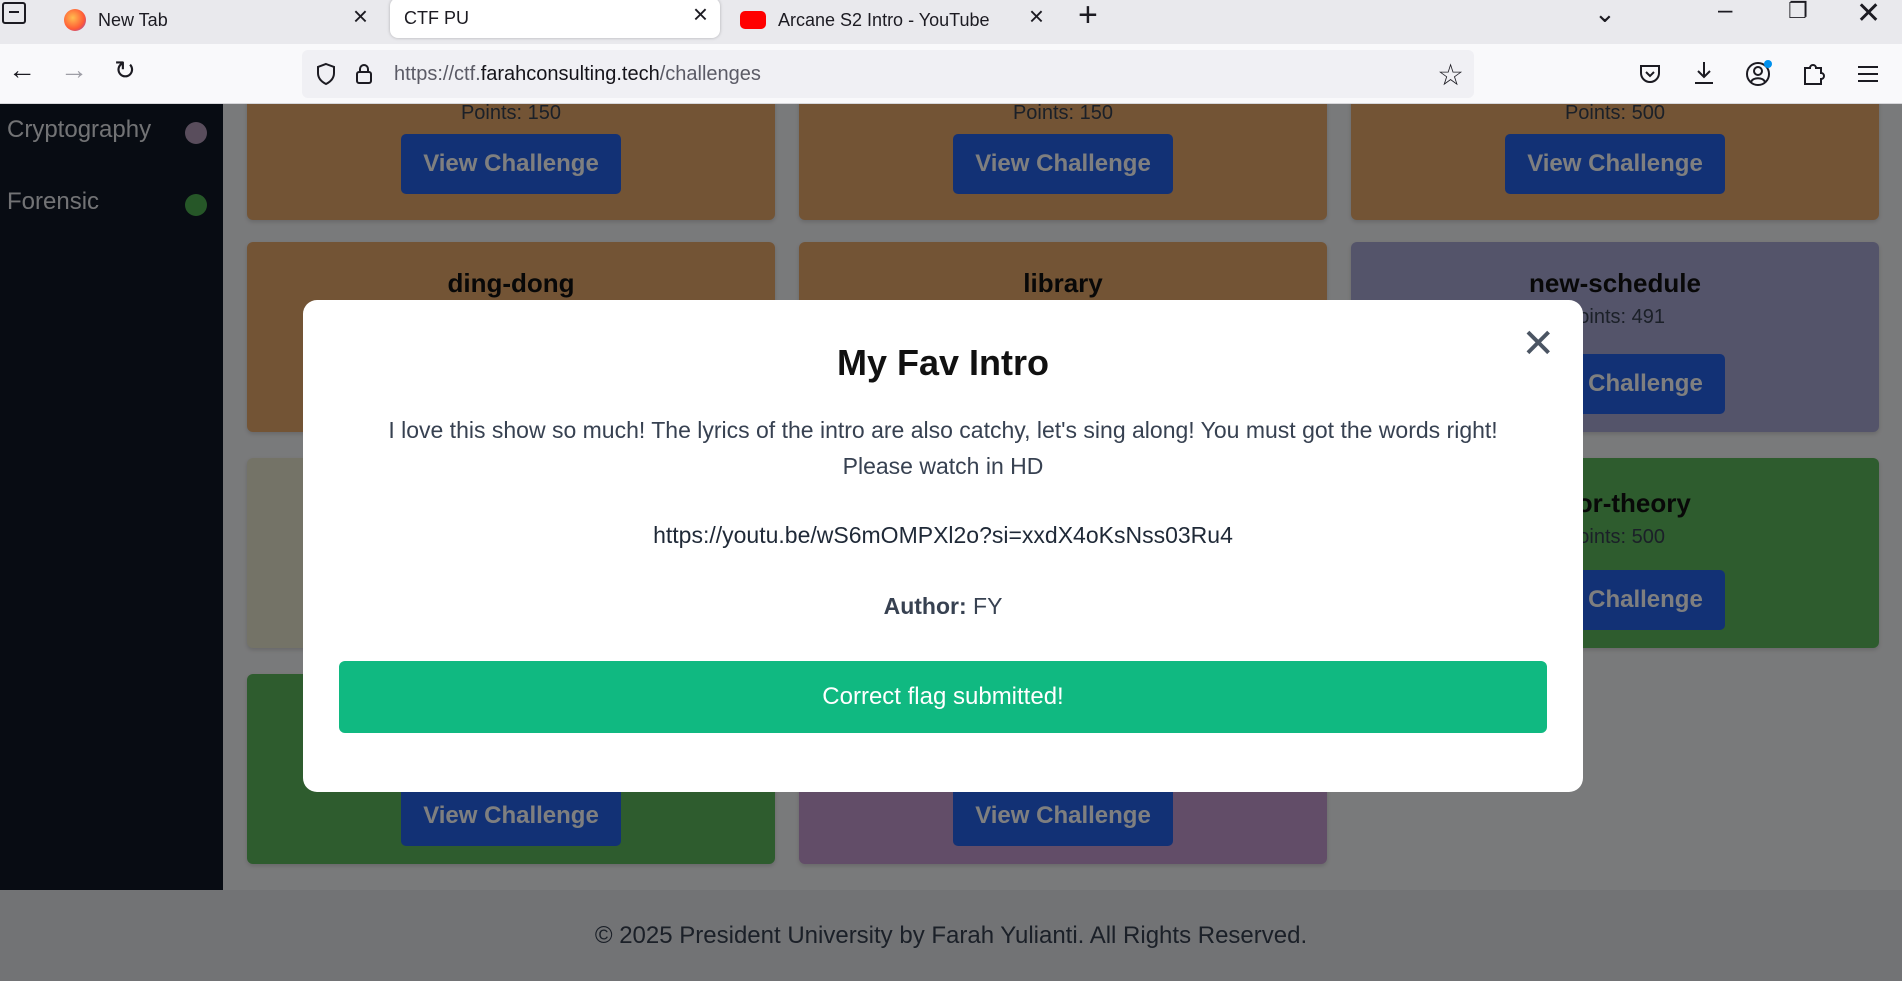 The height and width of the screenshot is (981, 1902). I want to click on tab-label: New Tab, so click(133, 19).